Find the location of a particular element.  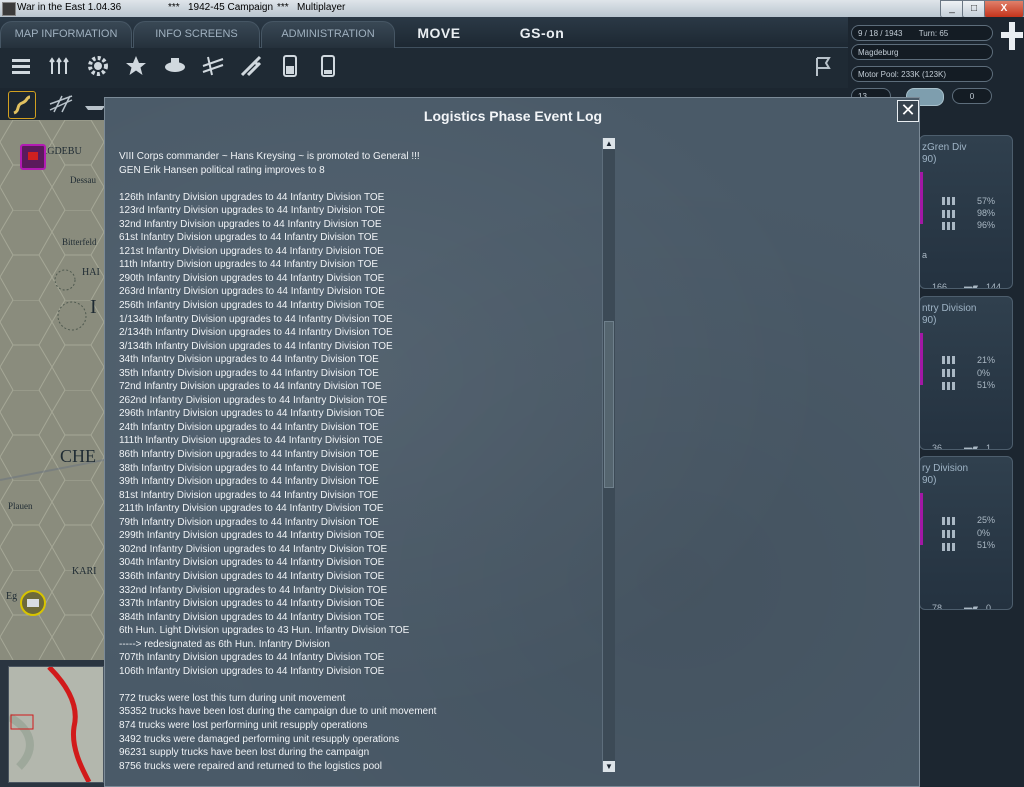

unit-card: ntry Division 90) 21% 0% 51% 36 ▬▰ 1 is located at coordinates (966, 373).